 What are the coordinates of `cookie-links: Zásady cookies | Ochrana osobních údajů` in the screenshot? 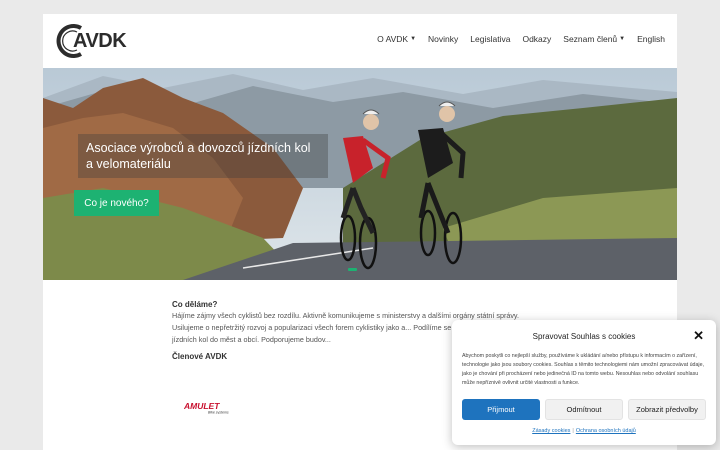 It's located at (584, 431).